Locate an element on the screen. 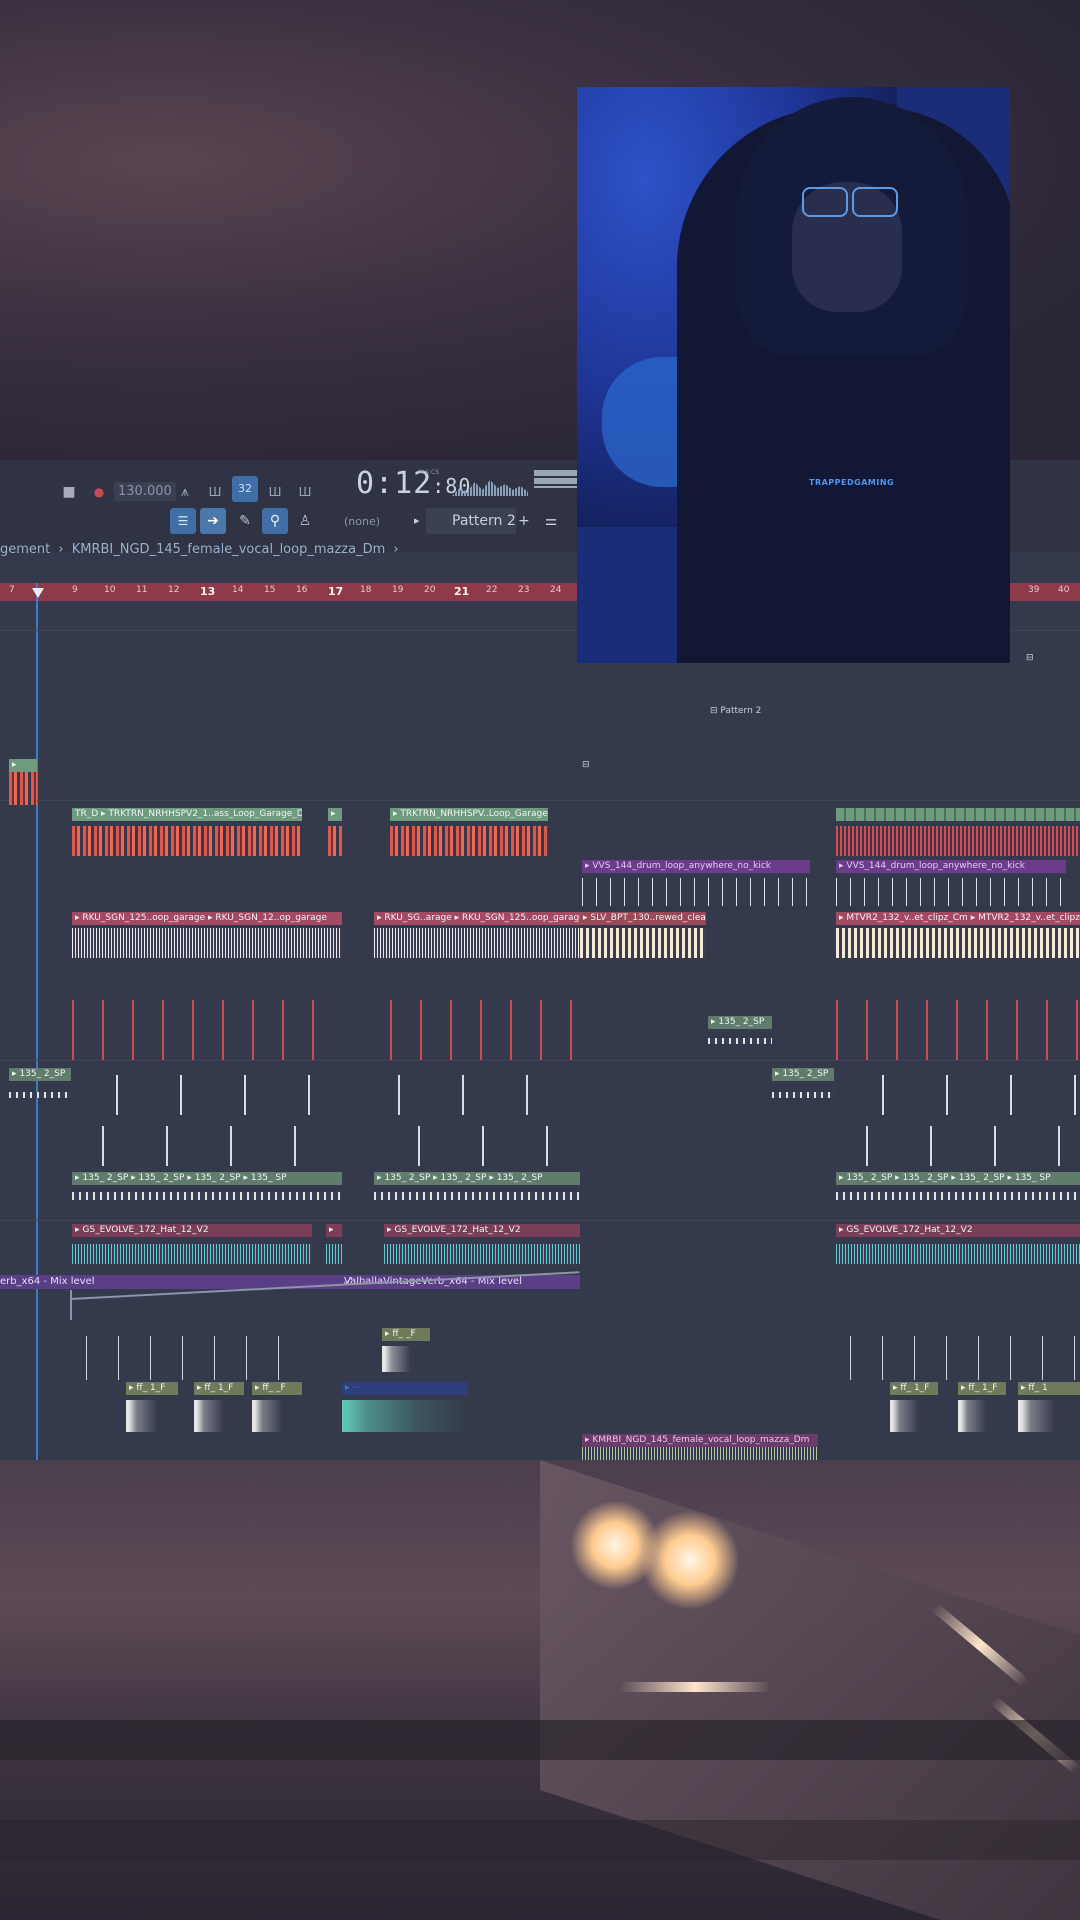 The height and width of the screenshot is (1920, 1080). audio-clip: ▸ SLV_BPT_130..rewed_clean is located at coordinates (643, 935).